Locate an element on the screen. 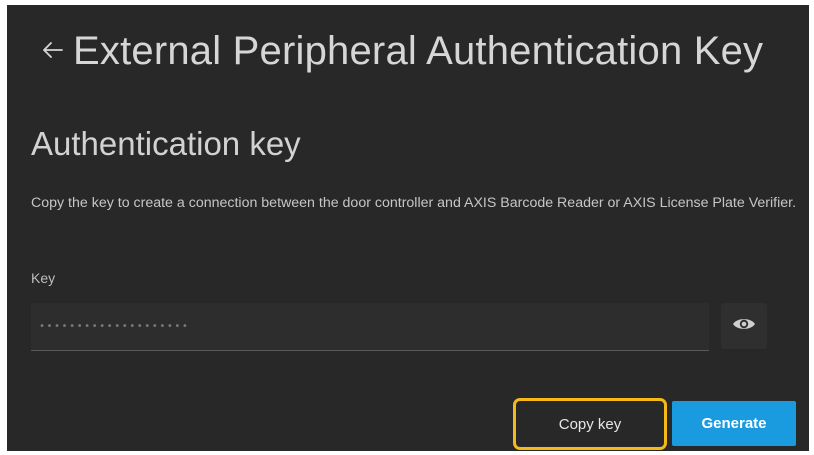  toggle-key-visibility-button is located at coordinates (744, 326).